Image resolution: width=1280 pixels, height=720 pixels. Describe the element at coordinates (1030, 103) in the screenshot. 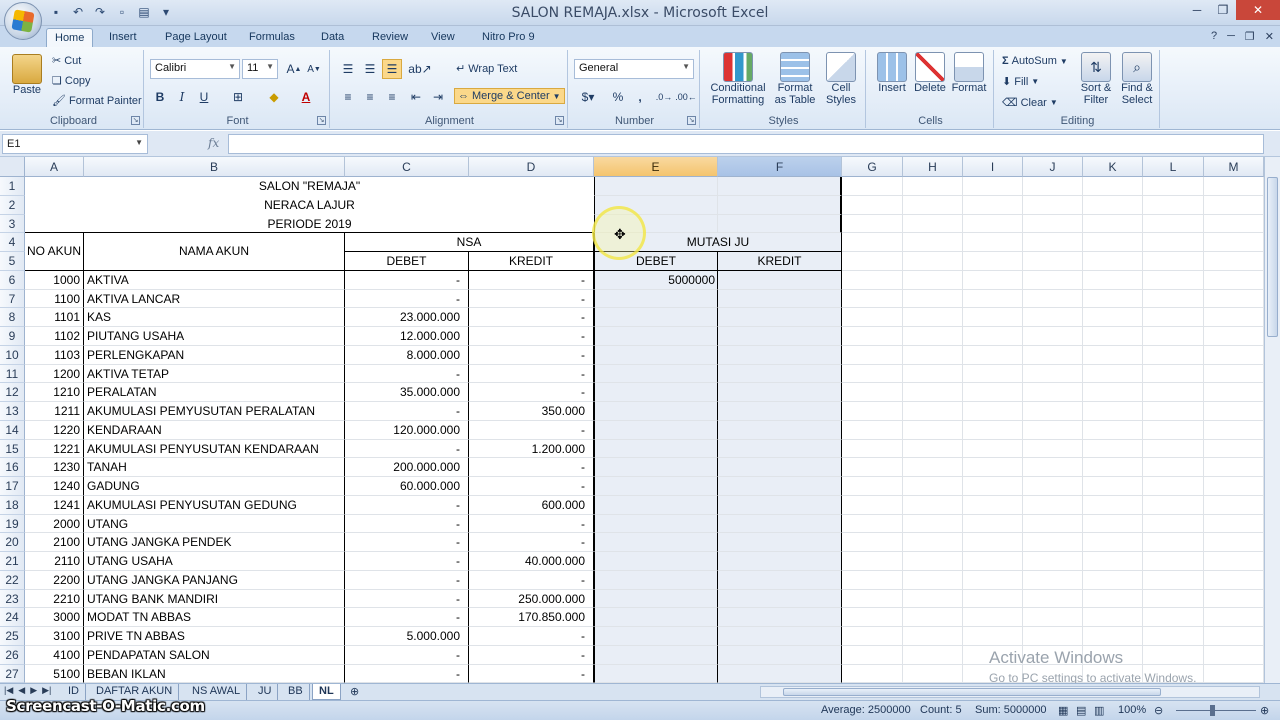

I see `clear-button: ⌫ Clear ▼` at that location.